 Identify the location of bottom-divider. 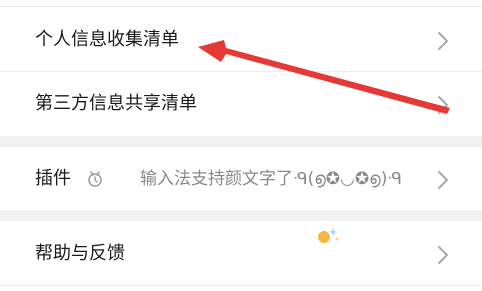
(241, 285).